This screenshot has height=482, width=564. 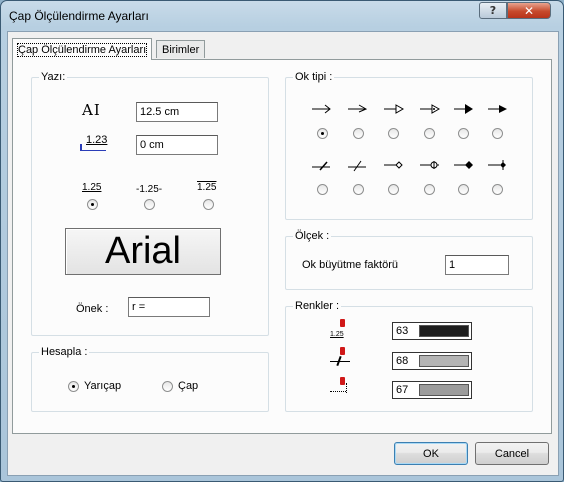 I want to click on help-button: ?, so click(x=493, y=10).